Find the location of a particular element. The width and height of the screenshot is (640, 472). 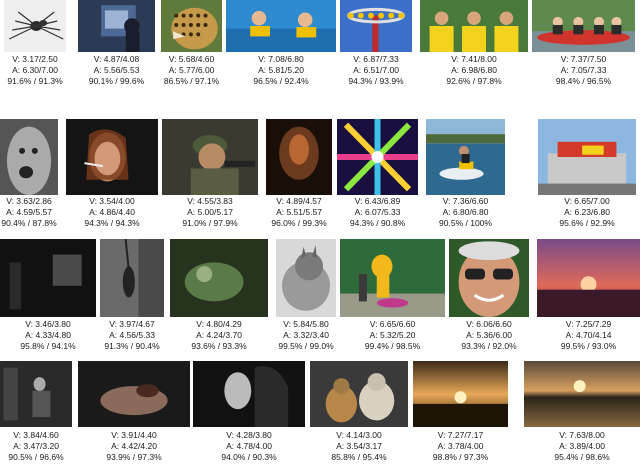

arousal-score: A: 6.80/6.80 is located at coordinates (465, 212).